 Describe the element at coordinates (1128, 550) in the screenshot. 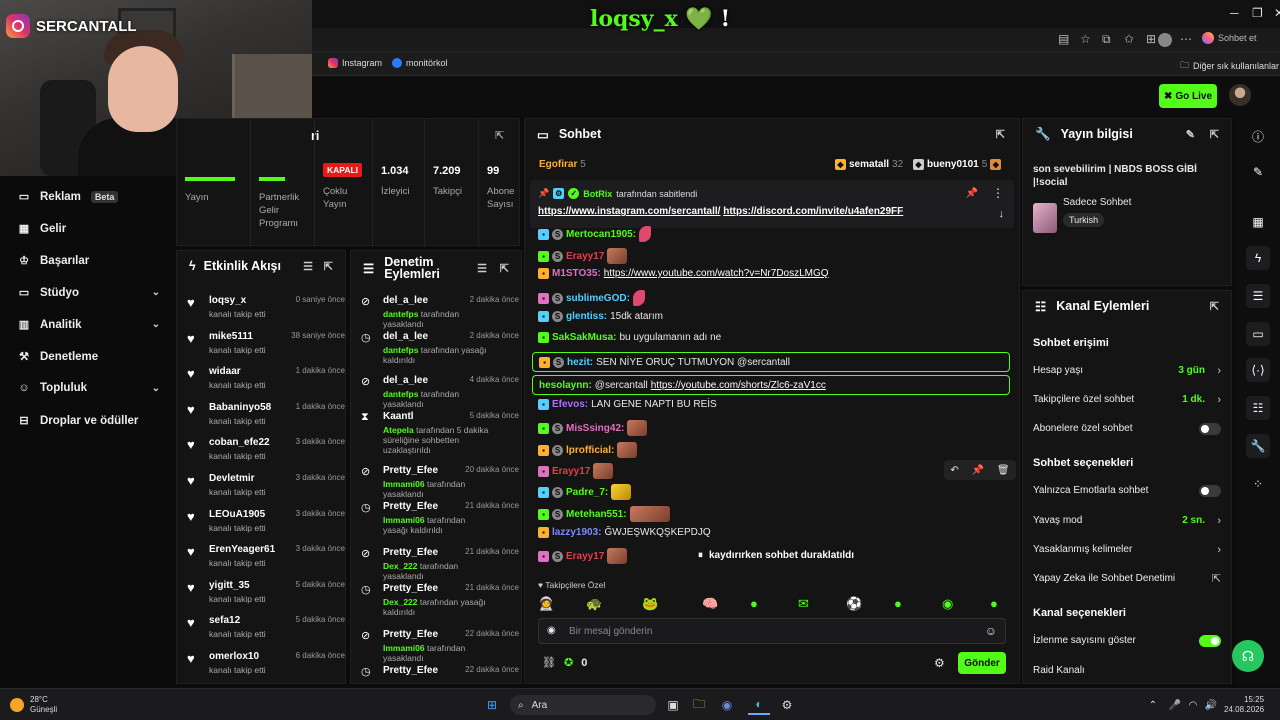

I see `banned-words-row: Yasaklanmış kelimeler ›` at that location.